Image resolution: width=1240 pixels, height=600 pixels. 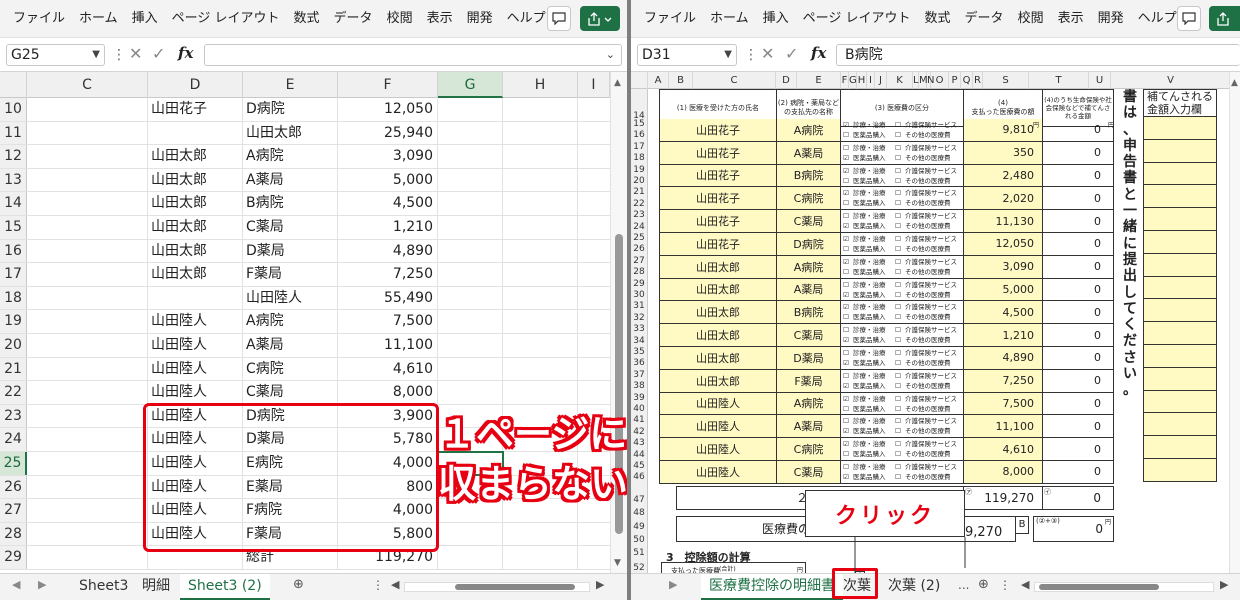 What do you see at coordinates (13, 133) in the screenshot?
I see `row-number: 11` at bounding box center [13, 133].